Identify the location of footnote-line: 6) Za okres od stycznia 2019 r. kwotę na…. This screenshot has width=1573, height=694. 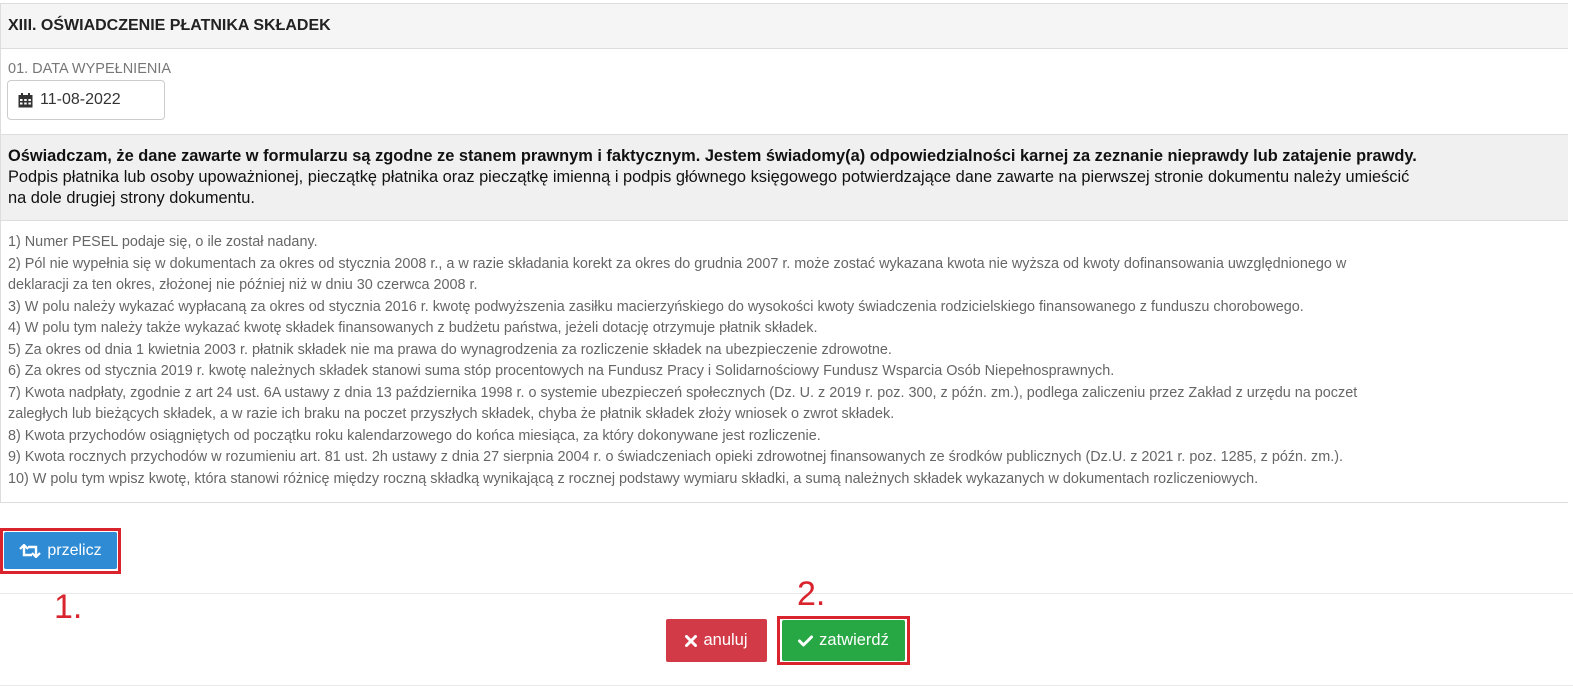
(561, 371).